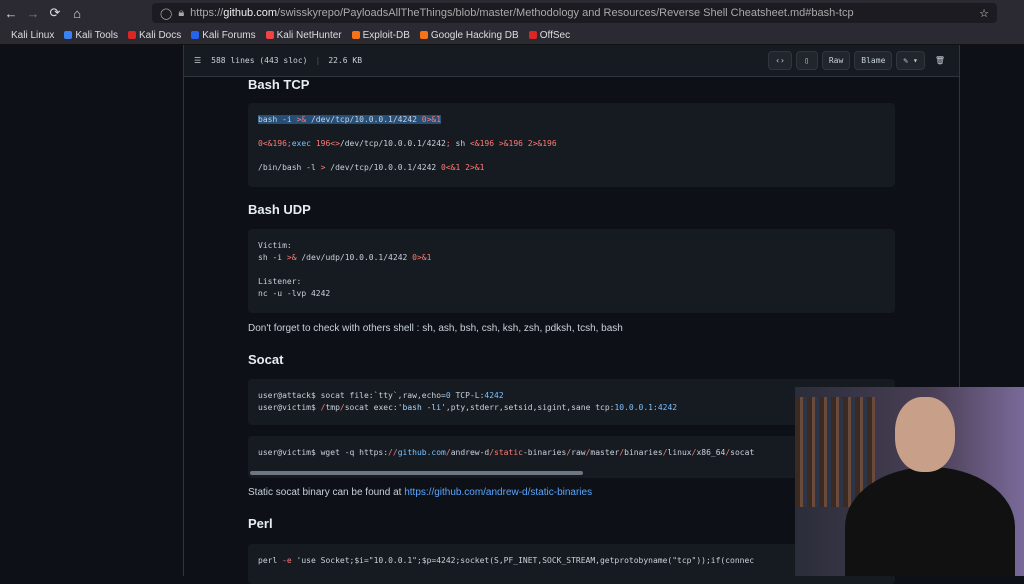 This screenshot has width=1024, height=584. Describe the element at coordinates (925, 434) in the screenshot. I see `presenter-head` at that location.